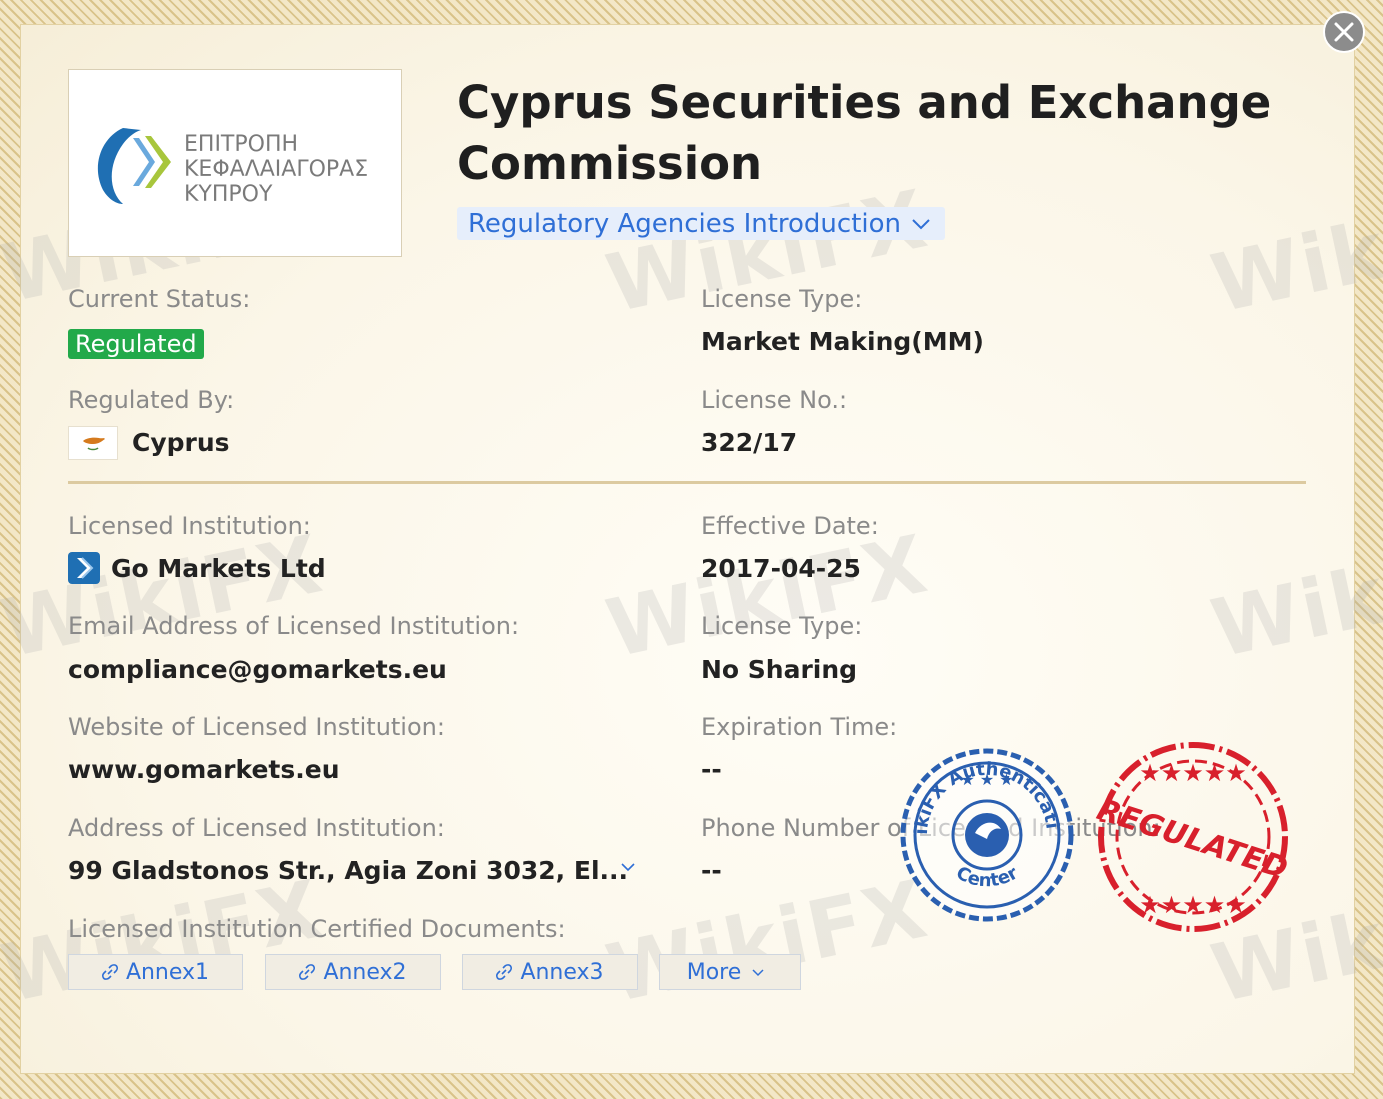  I want to click on annex1-button: Annex1, so click(155, 972).